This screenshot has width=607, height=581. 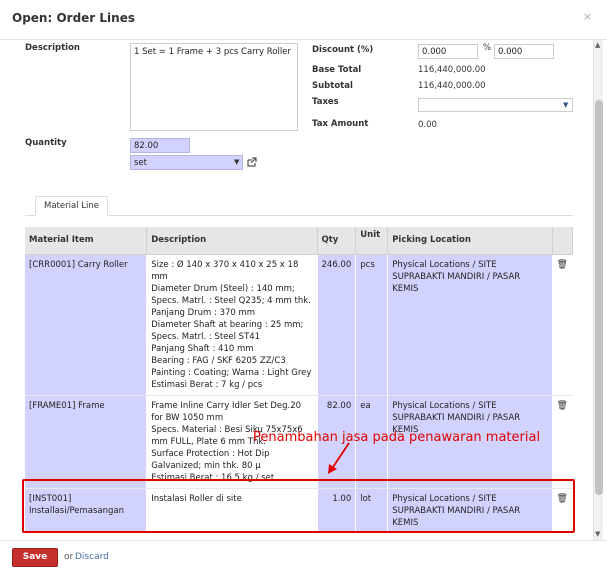 What do you see at coordinates (303, 20) in the screenshot?
I see `dialog-header: Open: Order Lines ×` at bounding box center [303, 20].